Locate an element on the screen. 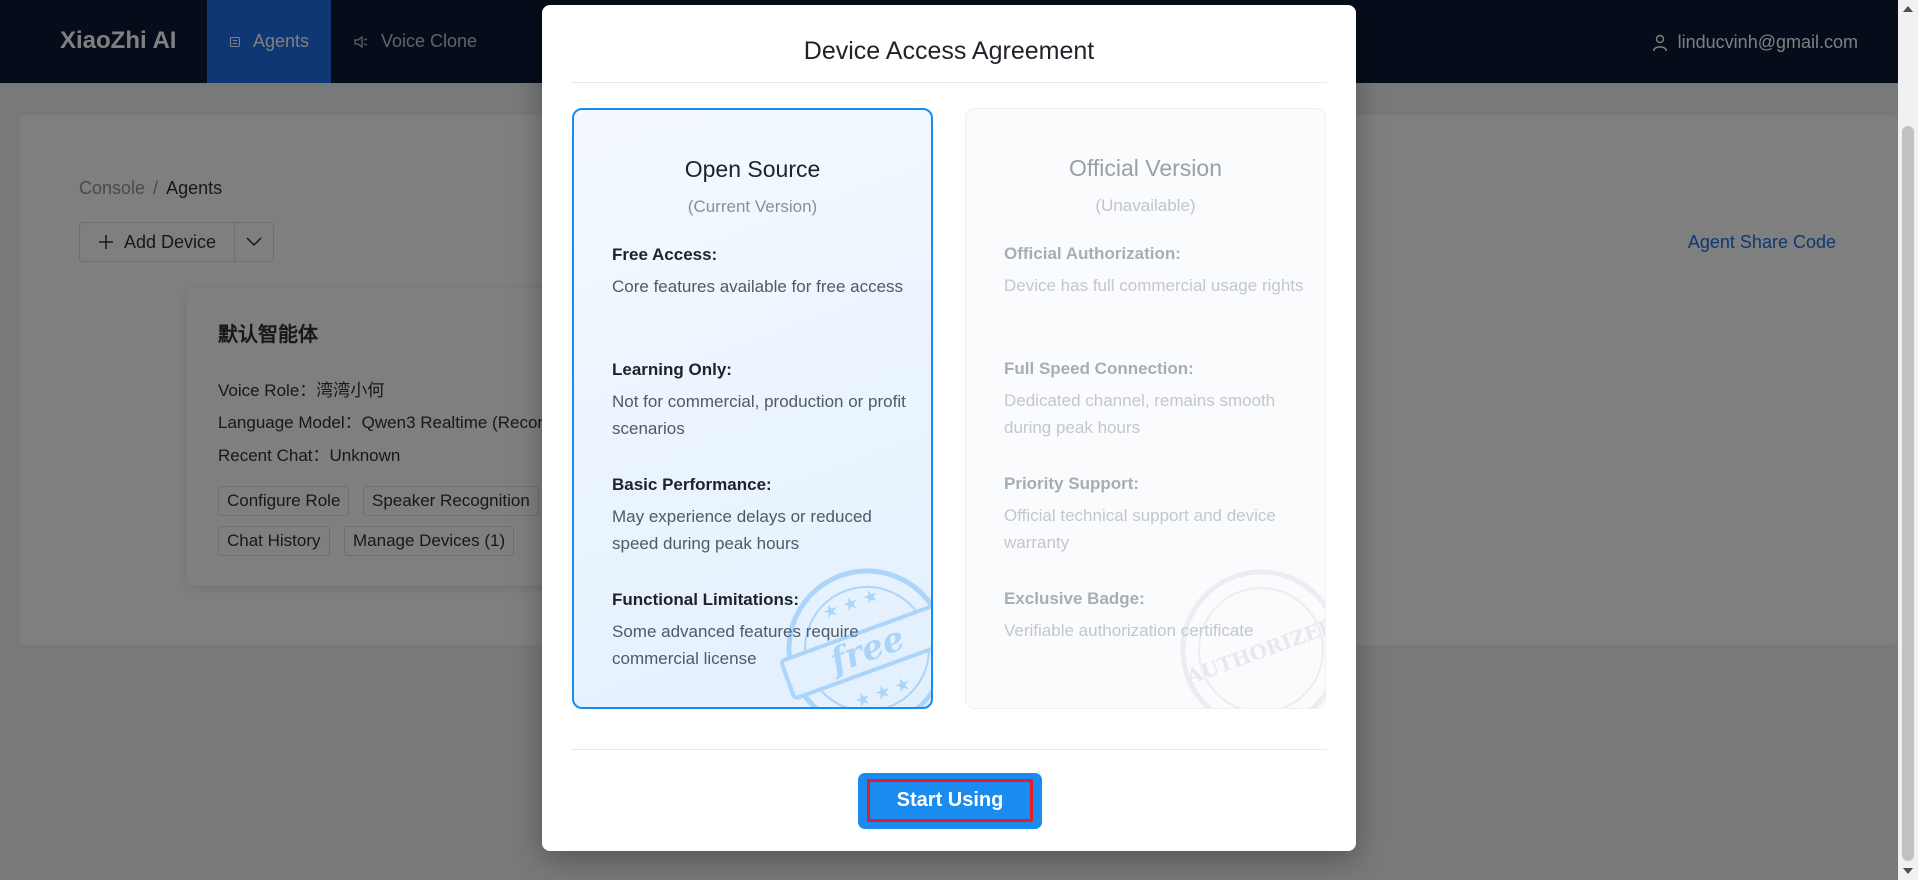  feature-title: Official Authorization: is located at coordinates (1092, 253).